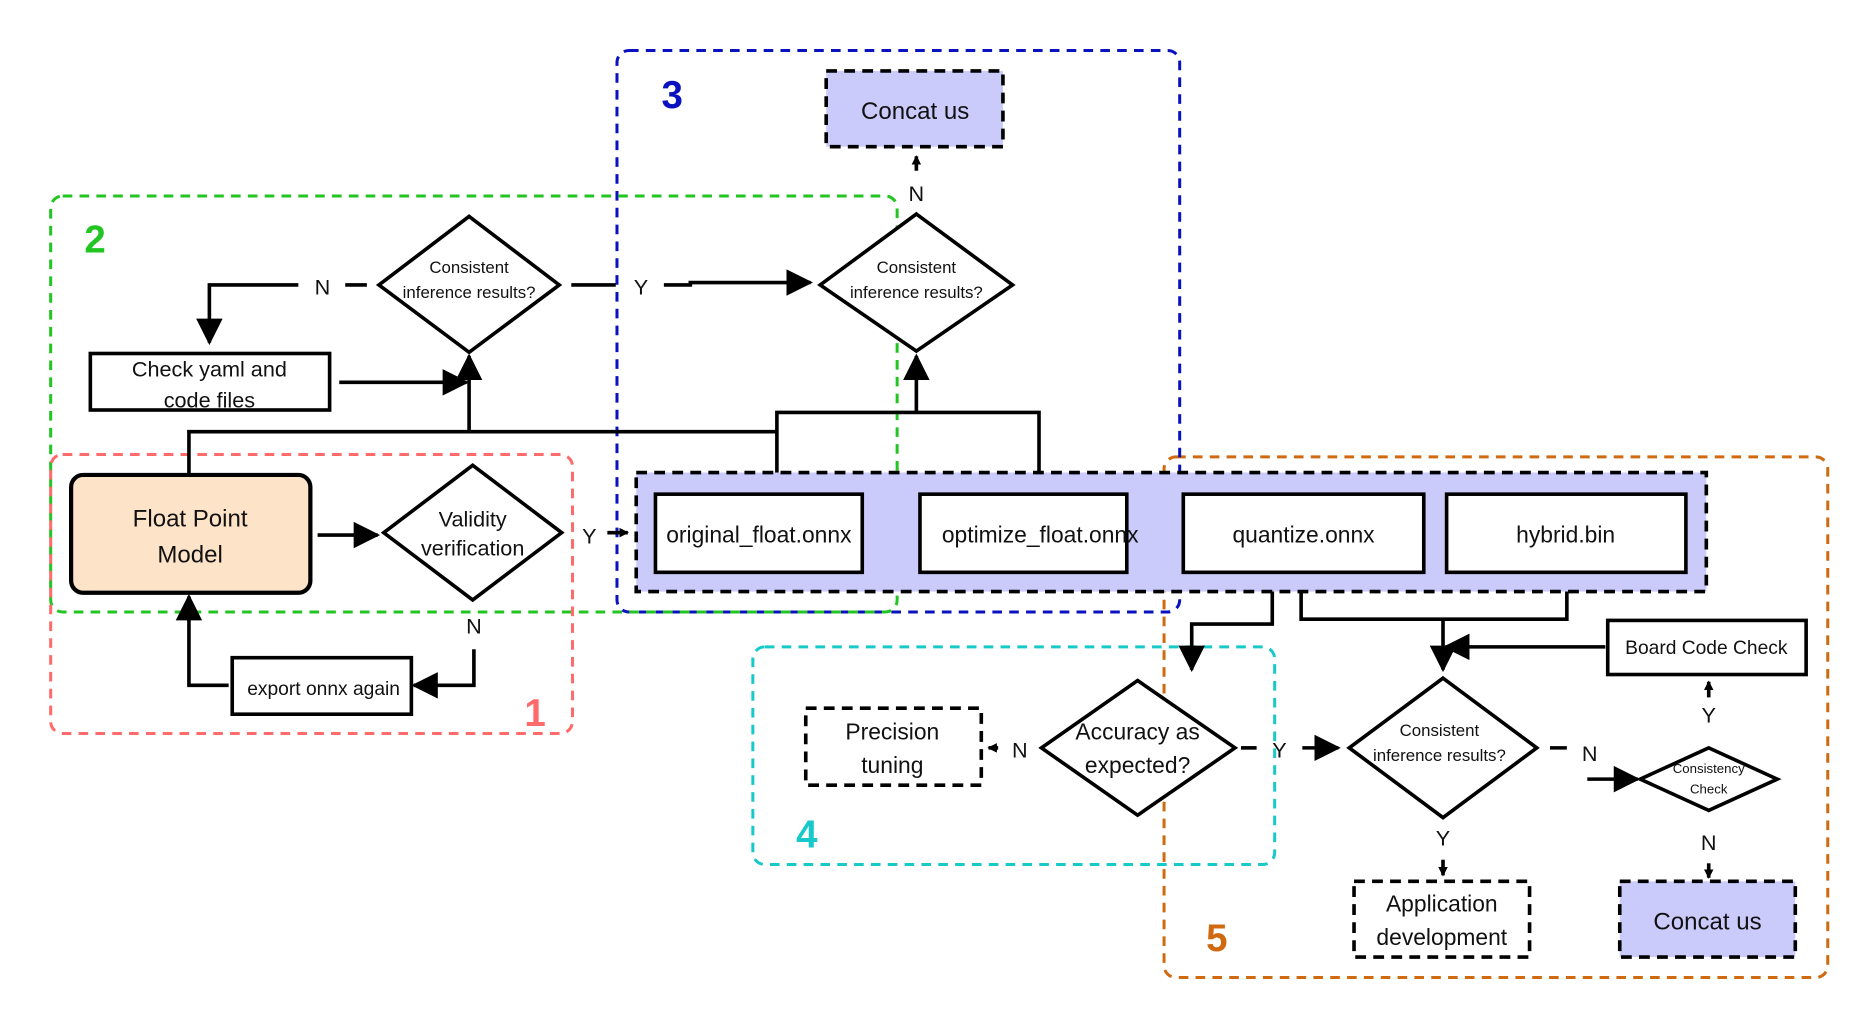 This screenshot has height=1016, width=1864. What do you see at coordinates (641, 287) in the screenshot?
I see `edge-label-c2-yes: Y` at bounding box center [641, 287].